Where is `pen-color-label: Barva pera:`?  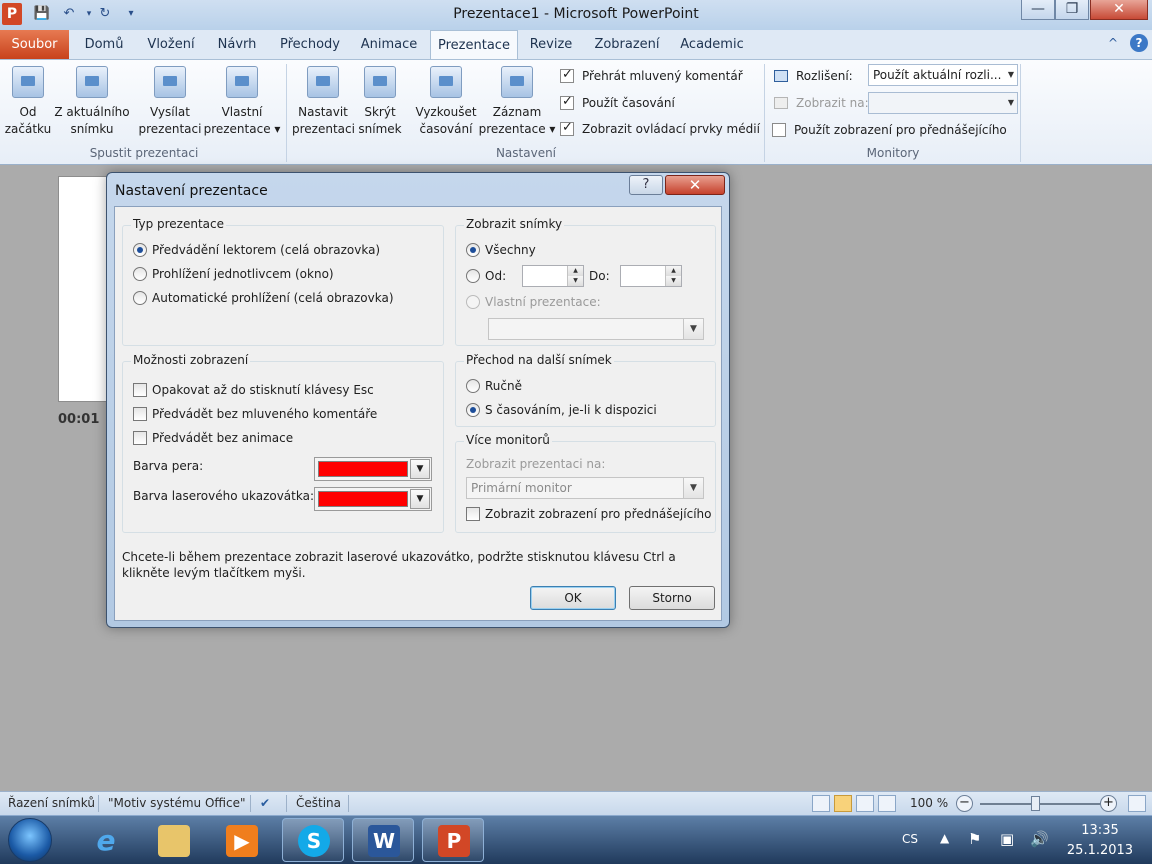 pen-color-label: Barva pera: is located at coordinates (168, 466).